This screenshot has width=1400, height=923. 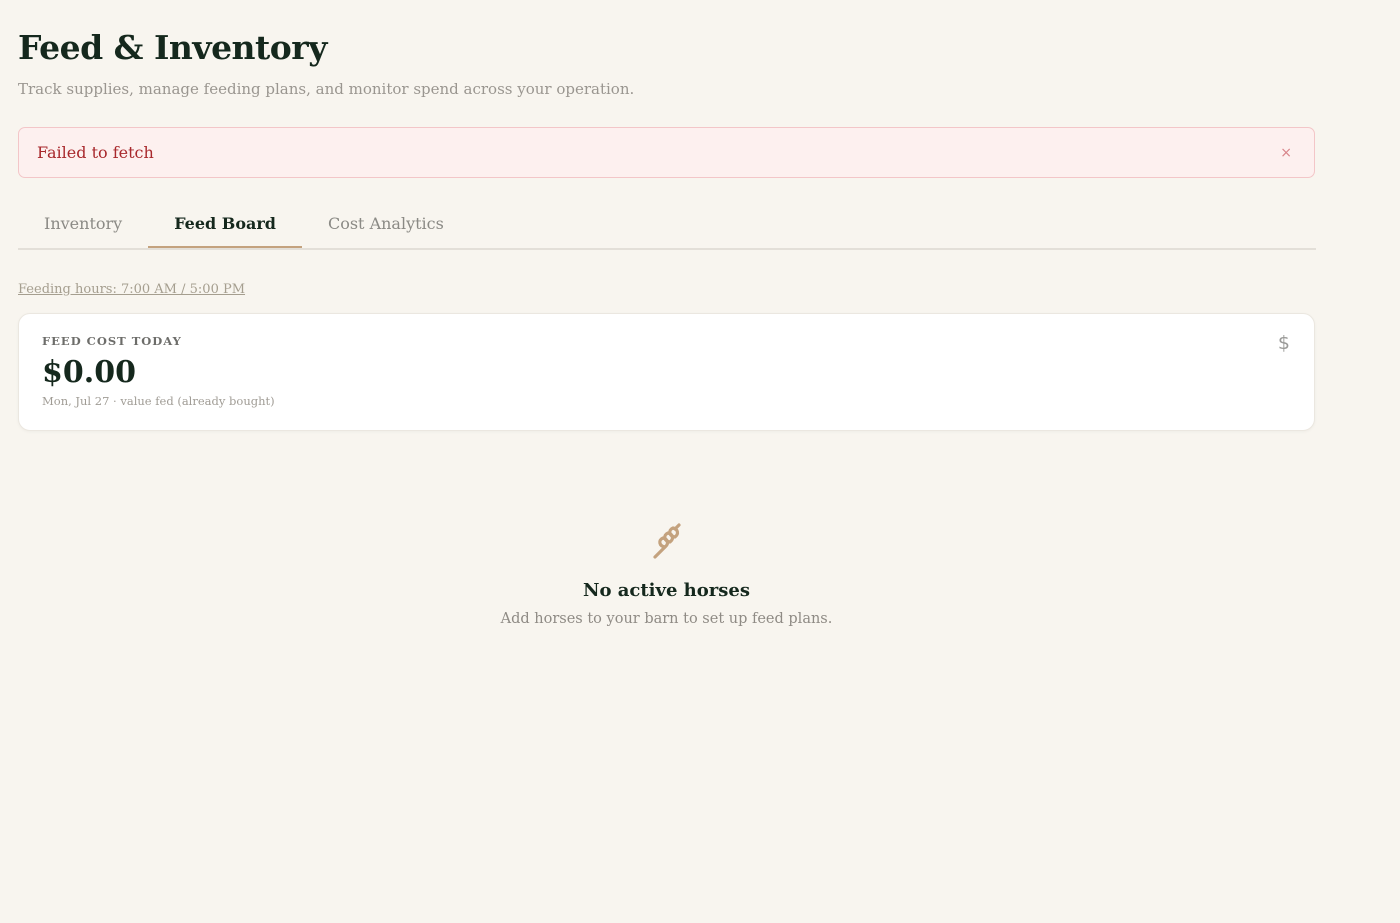 What do you see at coordinates (89, 372) in the screenshot?
I see `card-value: $0.00` at bounding box center [89, 372].